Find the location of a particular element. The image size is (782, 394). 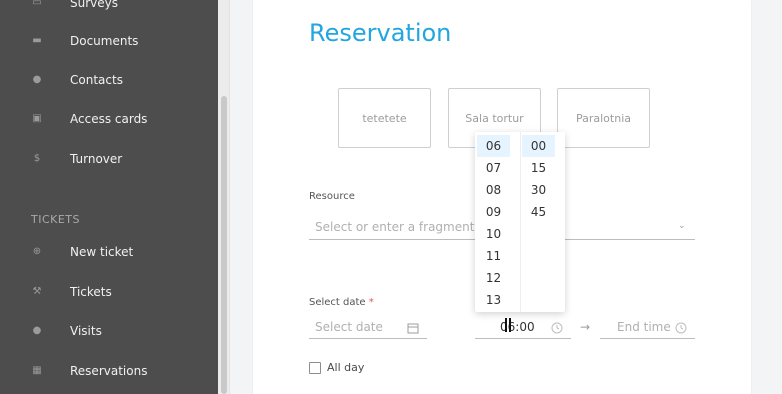

clipboard-icon: ▭ is located at coordinates (37, 4).